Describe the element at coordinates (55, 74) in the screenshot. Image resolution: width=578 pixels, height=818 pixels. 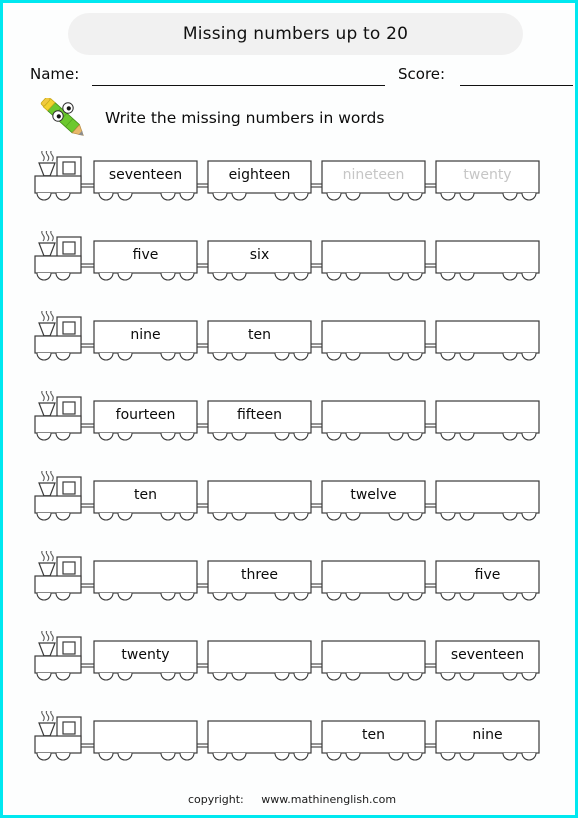
I see `name-label: Name:` at that location.